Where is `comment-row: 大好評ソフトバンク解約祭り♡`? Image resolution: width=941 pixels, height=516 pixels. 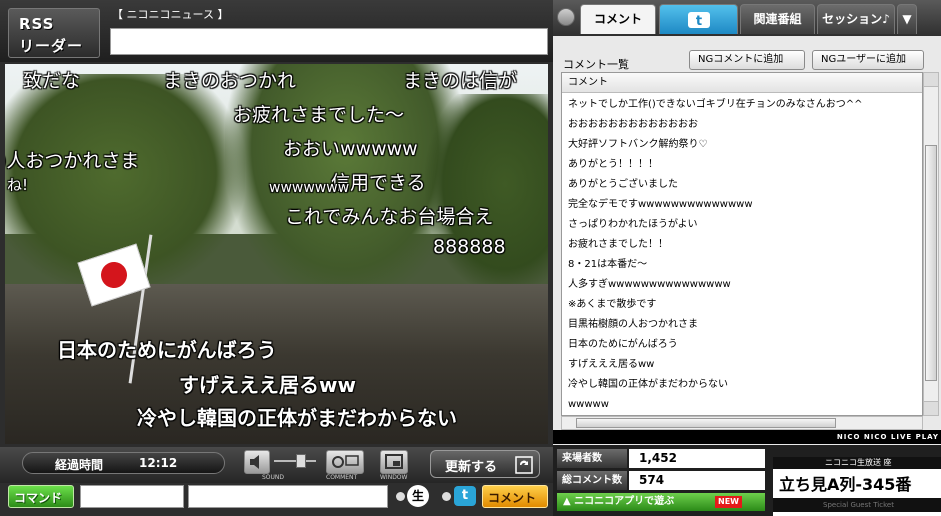 comment-row: 大好評ソフトバンク解約祭り♡ is located at coordinates (742, 145).